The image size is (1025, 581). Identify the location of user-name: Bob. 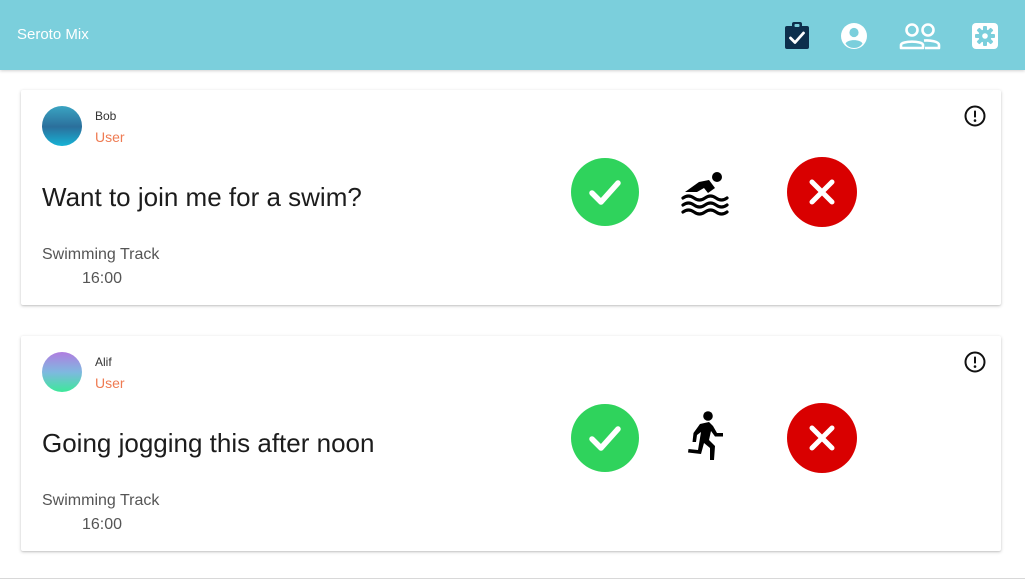
(106, 116).